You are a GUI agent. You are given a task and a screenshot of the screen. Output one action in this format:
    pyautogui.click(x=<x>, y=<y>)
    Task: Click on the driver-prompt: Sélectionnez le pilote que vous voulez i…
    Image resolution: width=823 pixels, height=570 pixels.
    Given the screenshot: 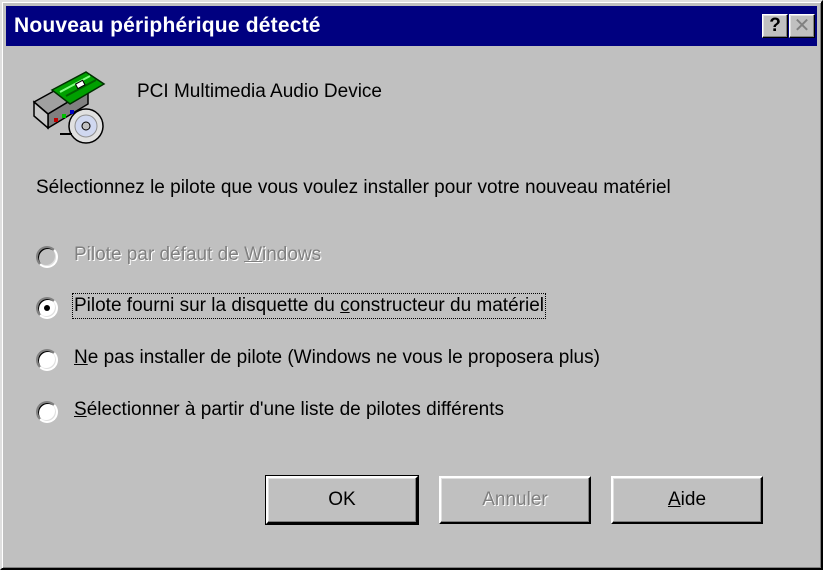 What is the action you would take?
    pyautogui.click(x=353, y=187)
    